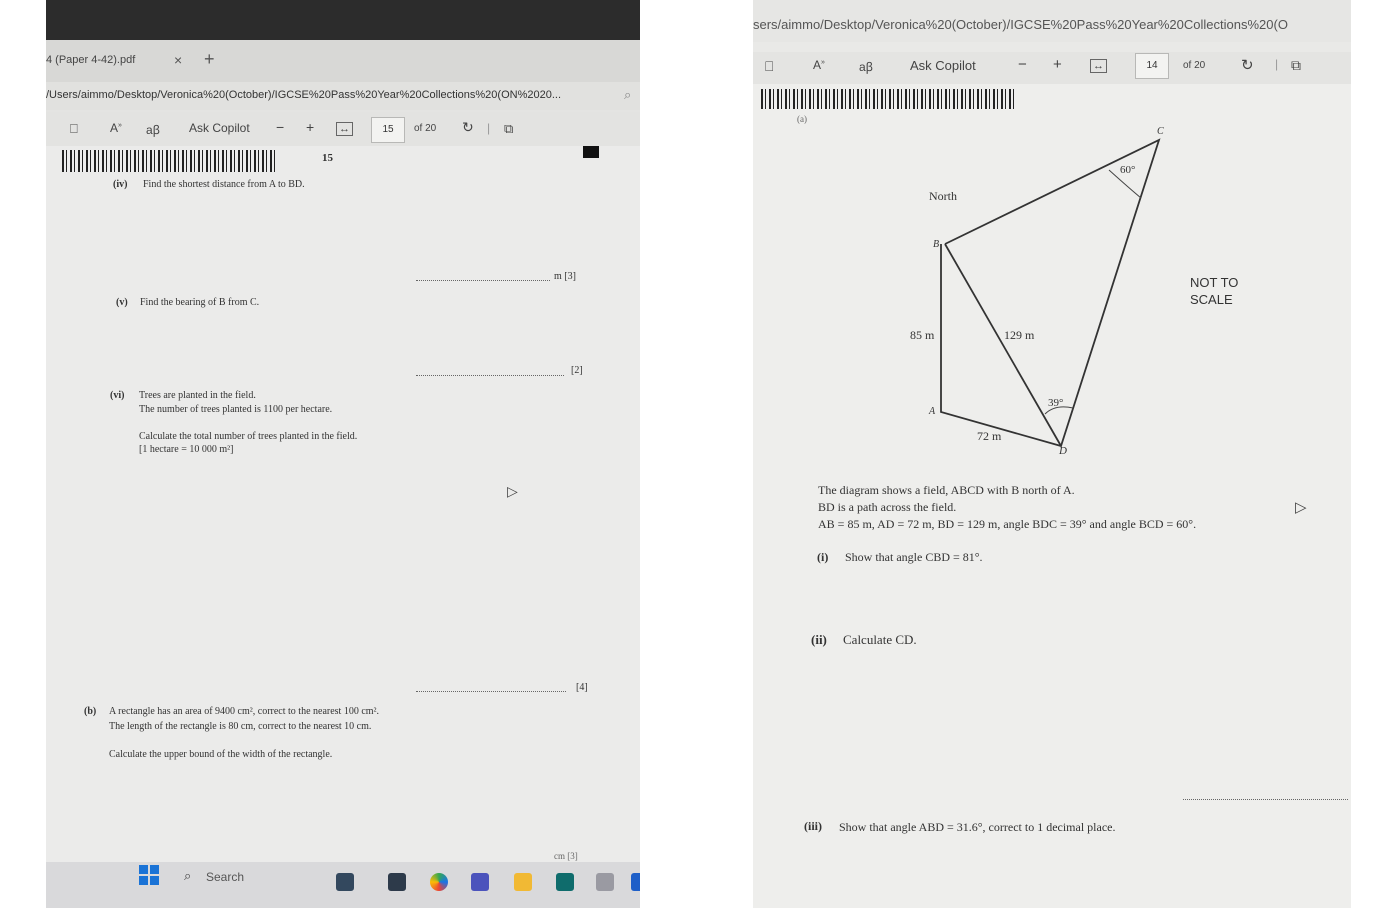  I want to click on question-v-text: Find the bearing of B from C., so click(200, 302).